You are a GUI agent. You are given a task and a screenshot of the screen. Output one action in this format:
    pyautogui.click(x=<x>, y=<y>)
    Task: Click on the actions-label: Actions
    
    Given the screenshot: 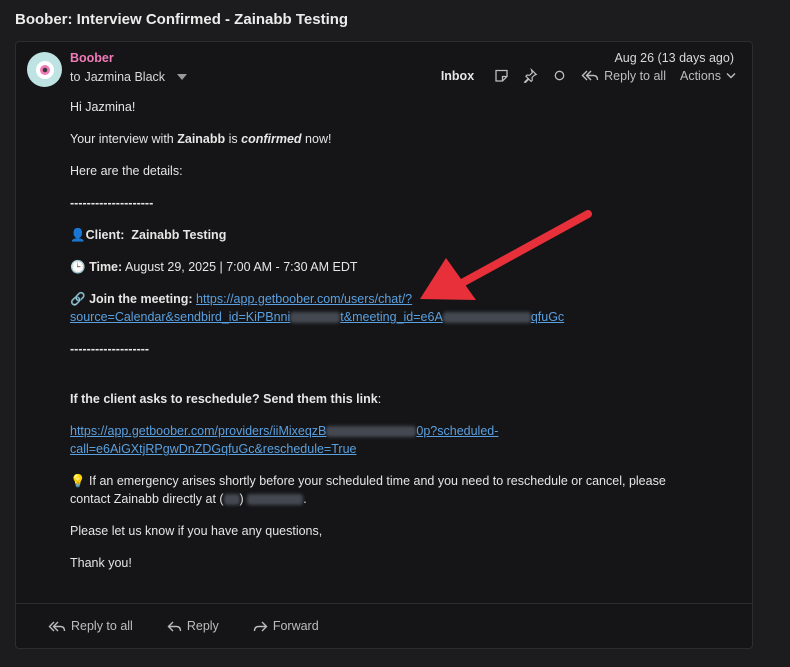 What is the action you would take?
    pyautogui.click(x=700, y=75)
    